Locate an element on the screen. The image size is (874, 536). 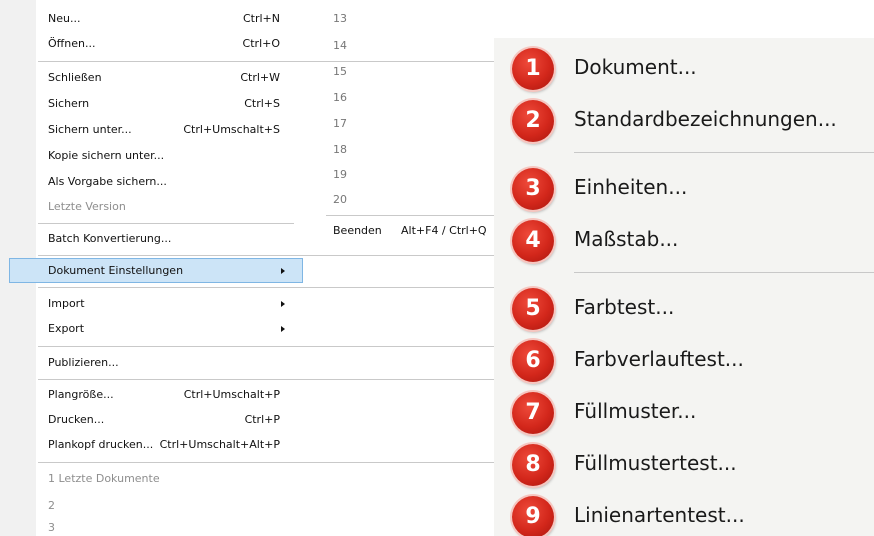
step-badge: 4 is located at coordinates (533, 241).